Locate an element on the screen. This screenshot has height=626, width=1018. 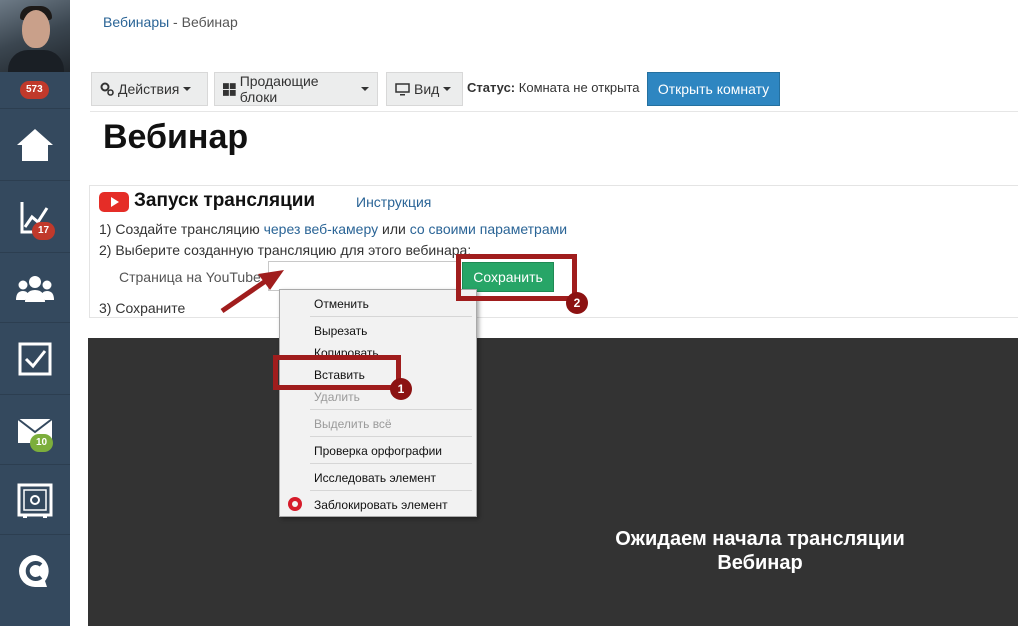
sidebar-item-sales is located at coordinates (35, 216).